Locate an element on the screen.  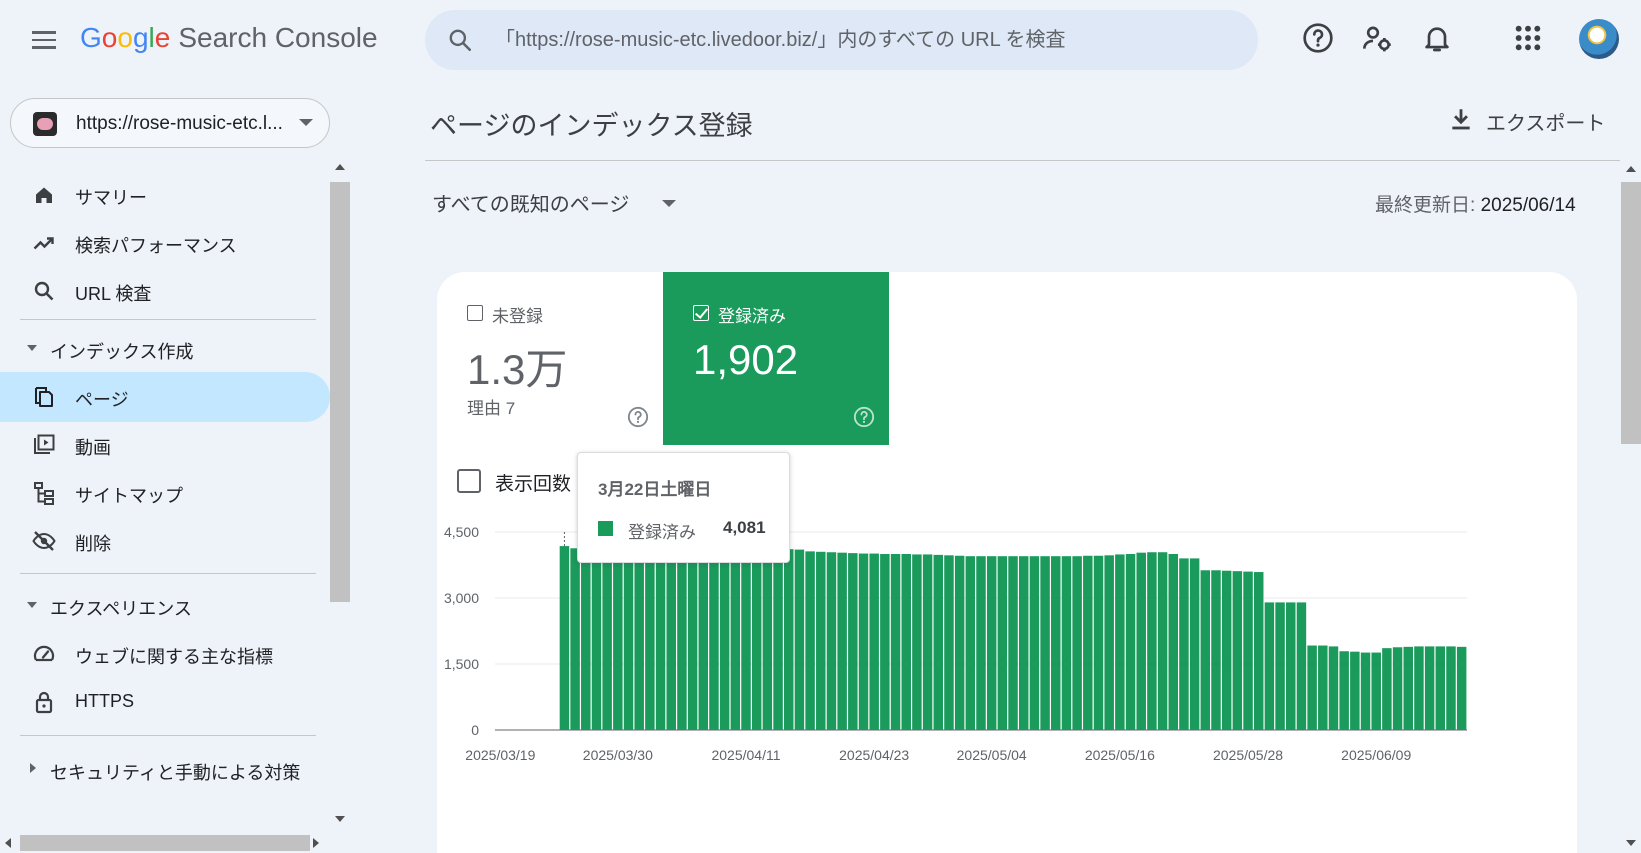
logo-letter: G is located at coordinates (91, 37).